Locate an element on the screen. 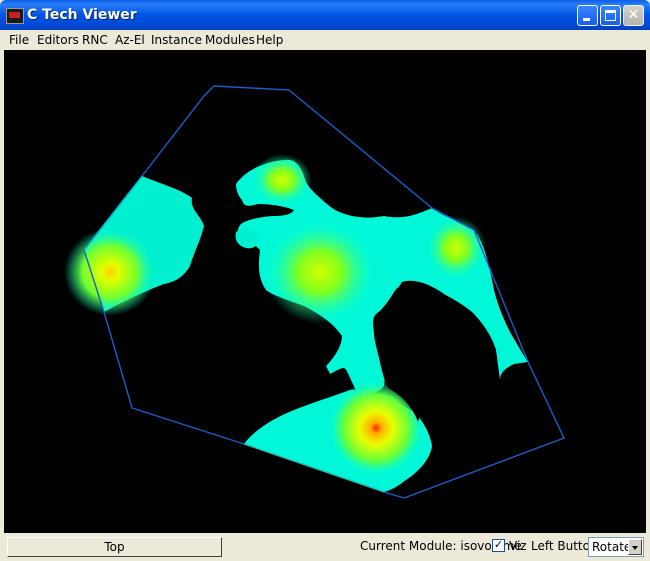 This screenshot has height=561, width=650. close-icon: ✕ is located at coordinates (633, 15).